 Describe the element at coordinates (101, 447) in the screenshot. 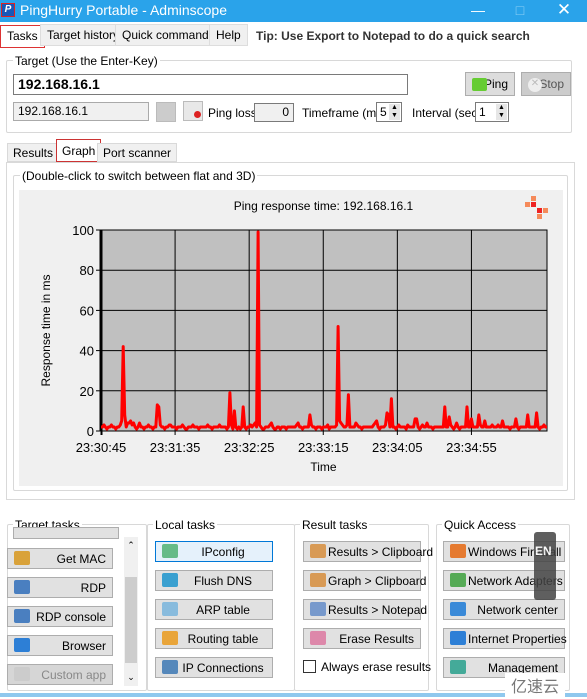

I see `x-tick-label: 23:30:45` at that location.